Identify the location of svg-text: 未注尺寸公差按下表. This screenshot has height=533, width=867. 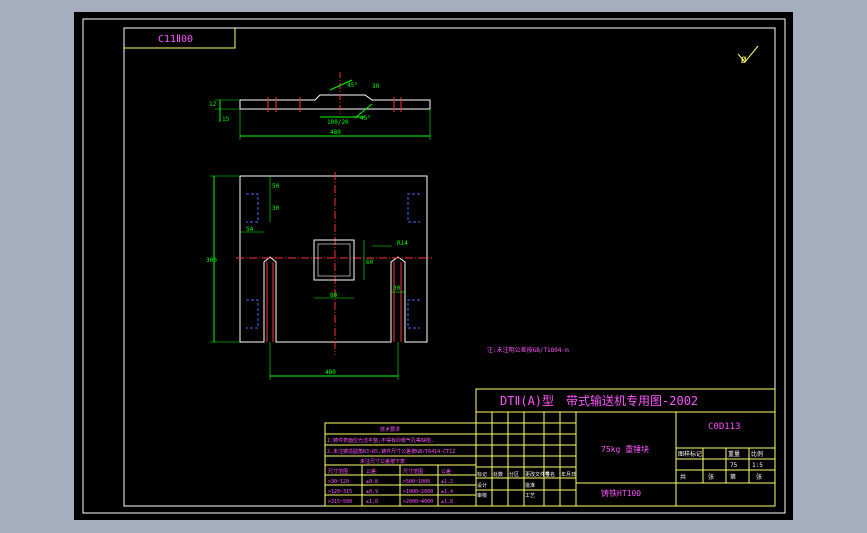
(382, 461).